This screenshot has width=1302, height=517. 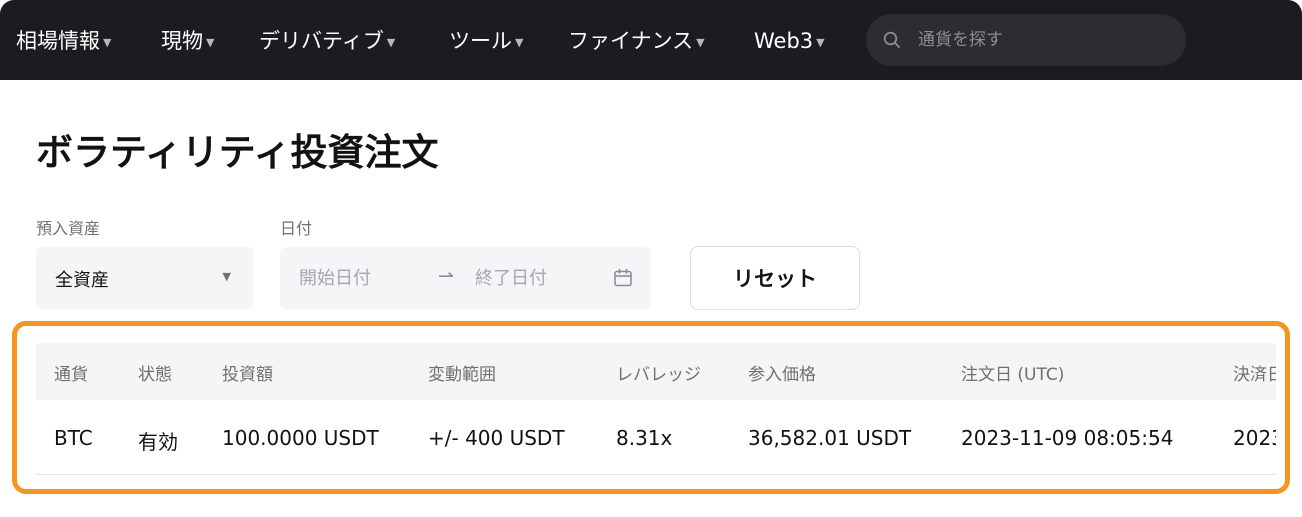 I want to click on date-range-picker: ⇀, so click(x=465, y=278).